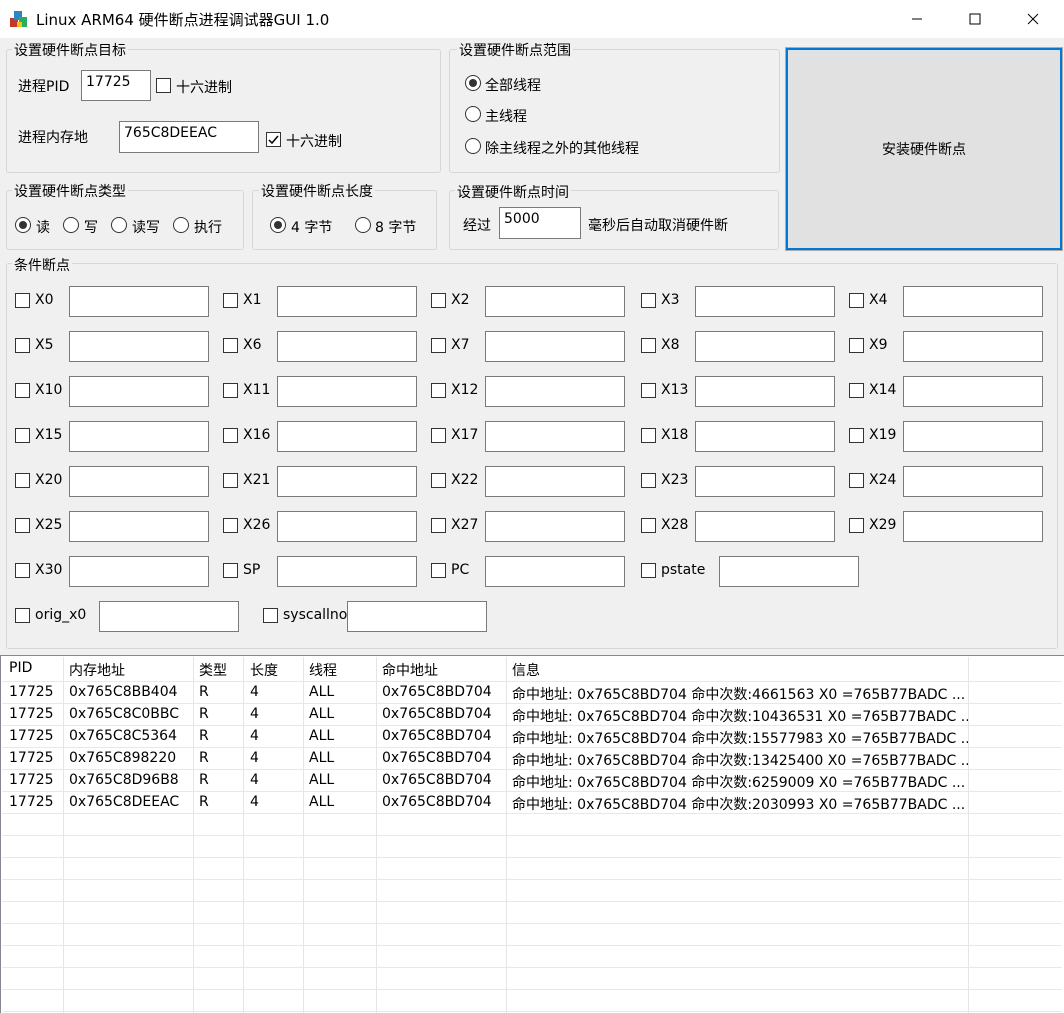 The width and height of the screenshot is (1064, 1013). Describe the element at coordinates (347, 346) in the screenshot. I see `register-input-x6` at that location.